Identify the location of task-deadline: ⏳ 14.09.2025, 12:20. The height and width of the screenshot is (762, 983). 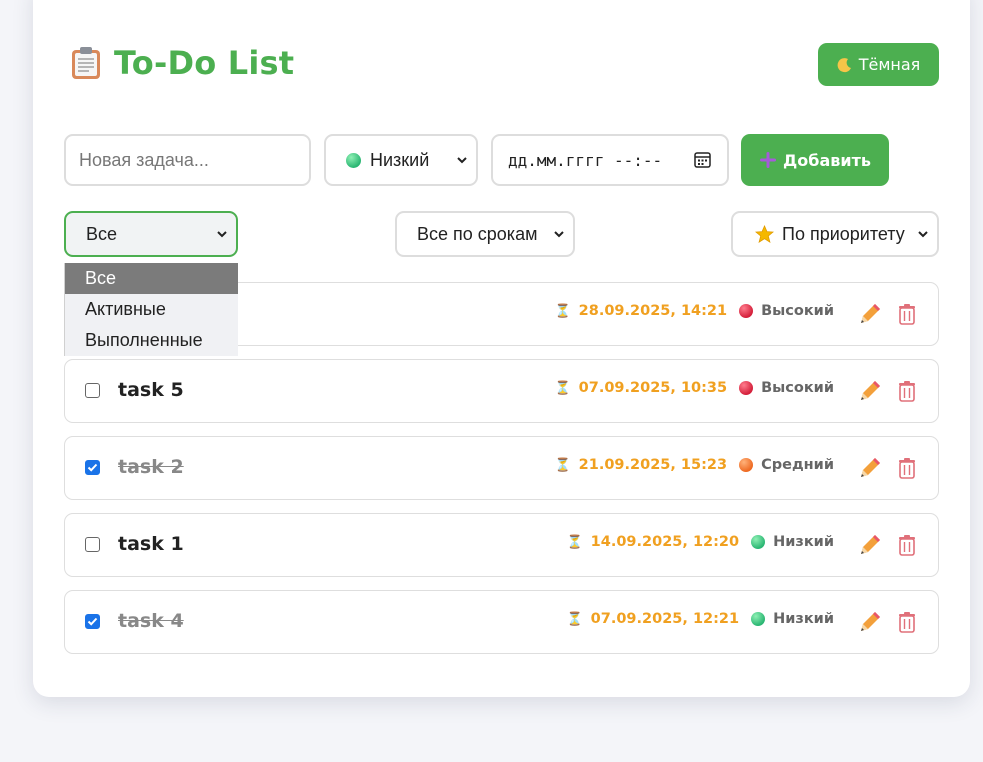
(652, 542).